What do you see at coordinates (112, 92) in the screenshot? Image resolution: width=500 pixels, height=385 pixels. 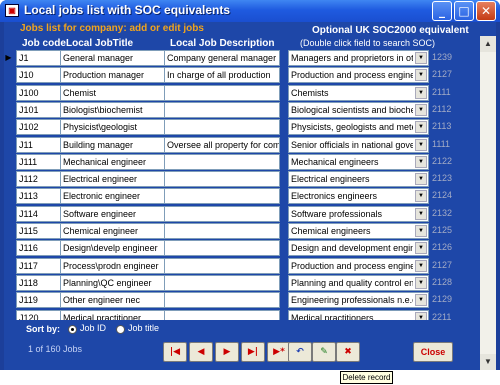 I see `job-title-cell: Chemist` at bounding box center [112, 92].